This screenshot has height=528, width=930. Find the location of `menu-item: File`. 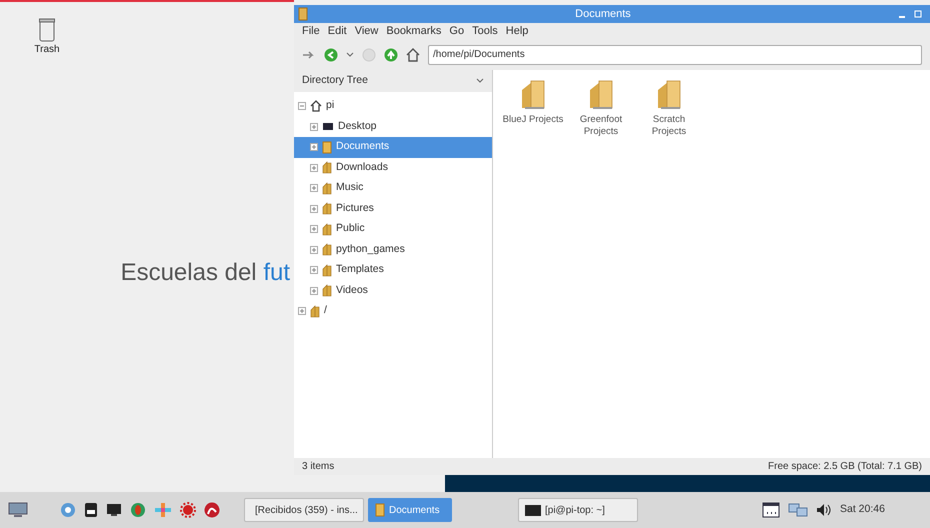

menu-item: File is located at coordinates (311, 31).